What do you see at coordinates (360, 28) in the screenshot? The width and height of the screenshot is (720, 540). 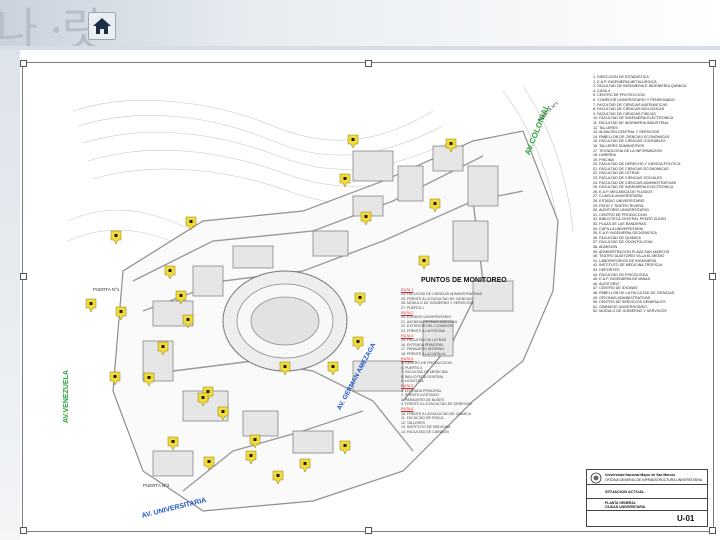 I see `header-banner: 나 ·랏` at bounding box center [360, 28].